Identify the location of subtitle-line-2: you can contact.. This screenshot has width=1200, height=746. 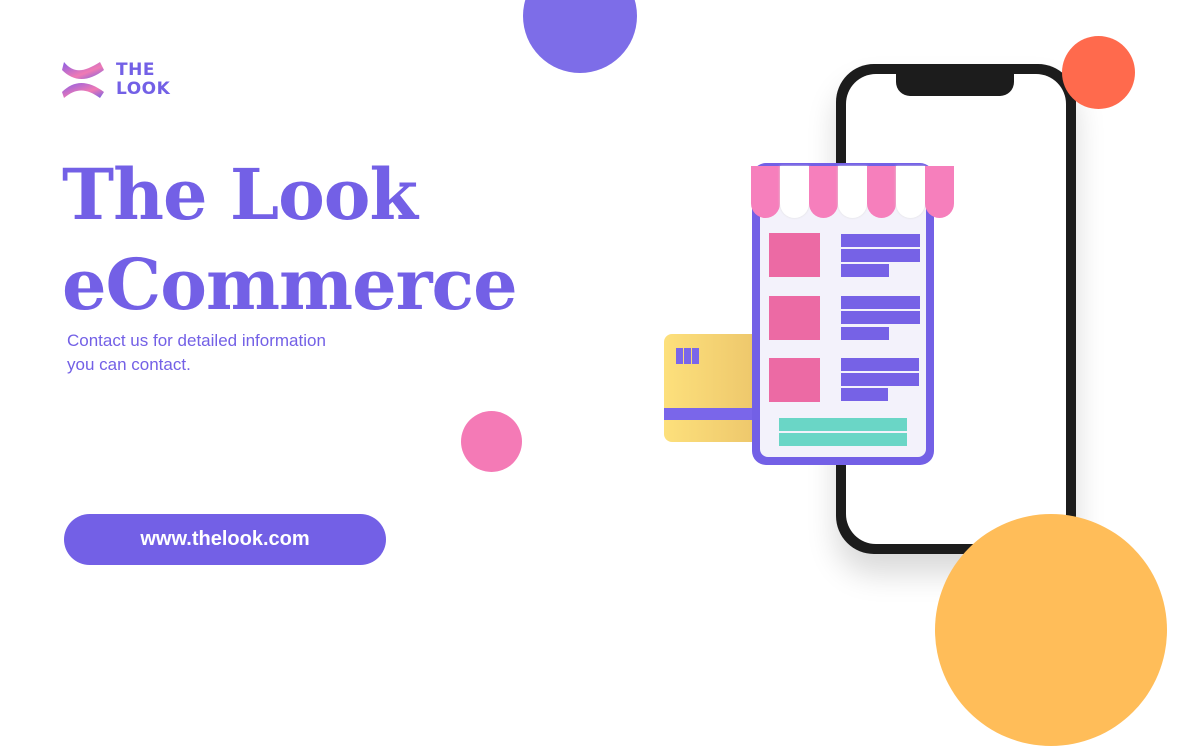
(129, 364).